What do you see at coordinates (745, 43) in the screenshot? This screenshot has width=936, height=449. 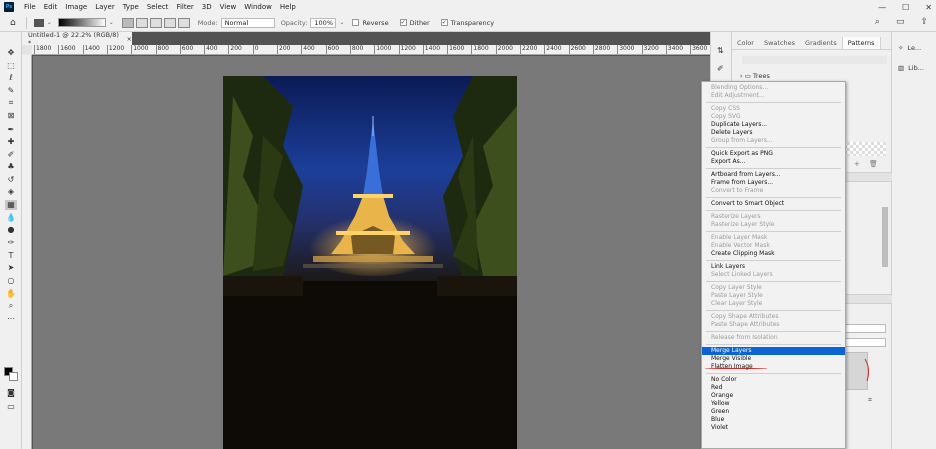 I see `tab-color: Color` at bounding box center [745, 43].